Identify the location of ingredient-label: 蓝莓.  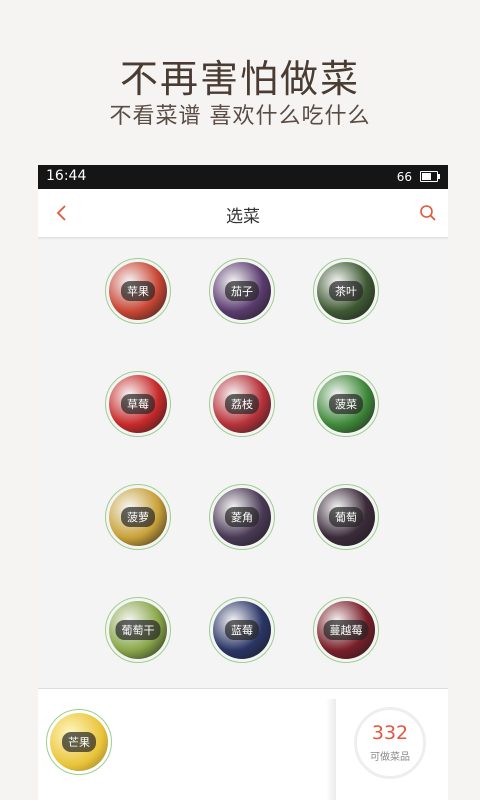
(242, 630).